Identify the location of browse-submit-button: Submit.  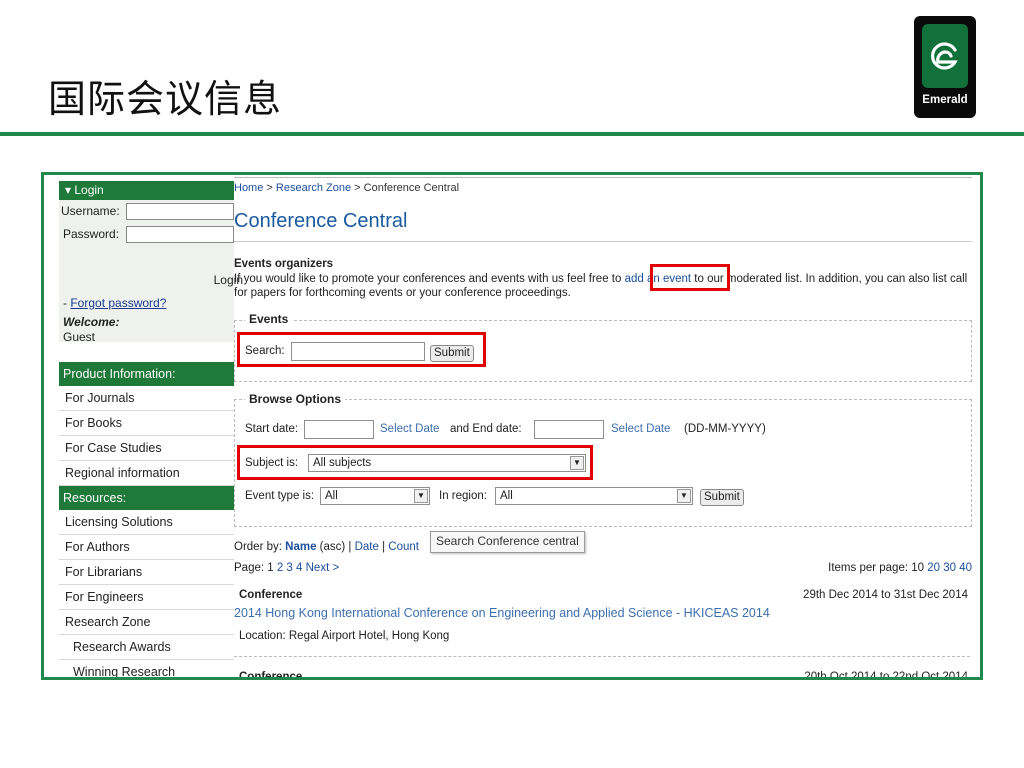
(722, 497).